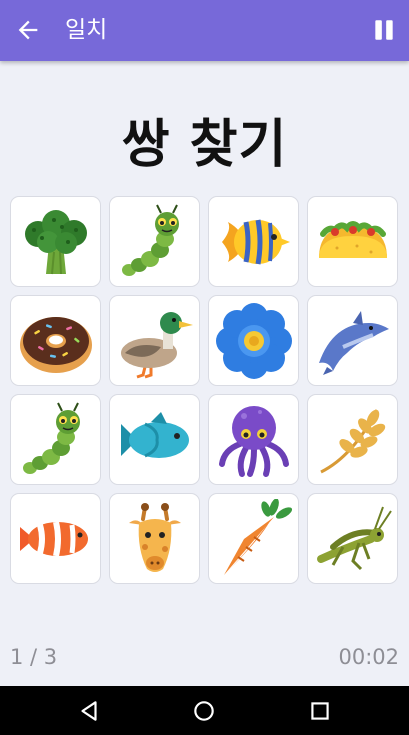 The width and height of the screenshot is (409, 735). Describe the element at coordinates (368, 657) in the screenshot. I see `timer: 00:02` at that location.